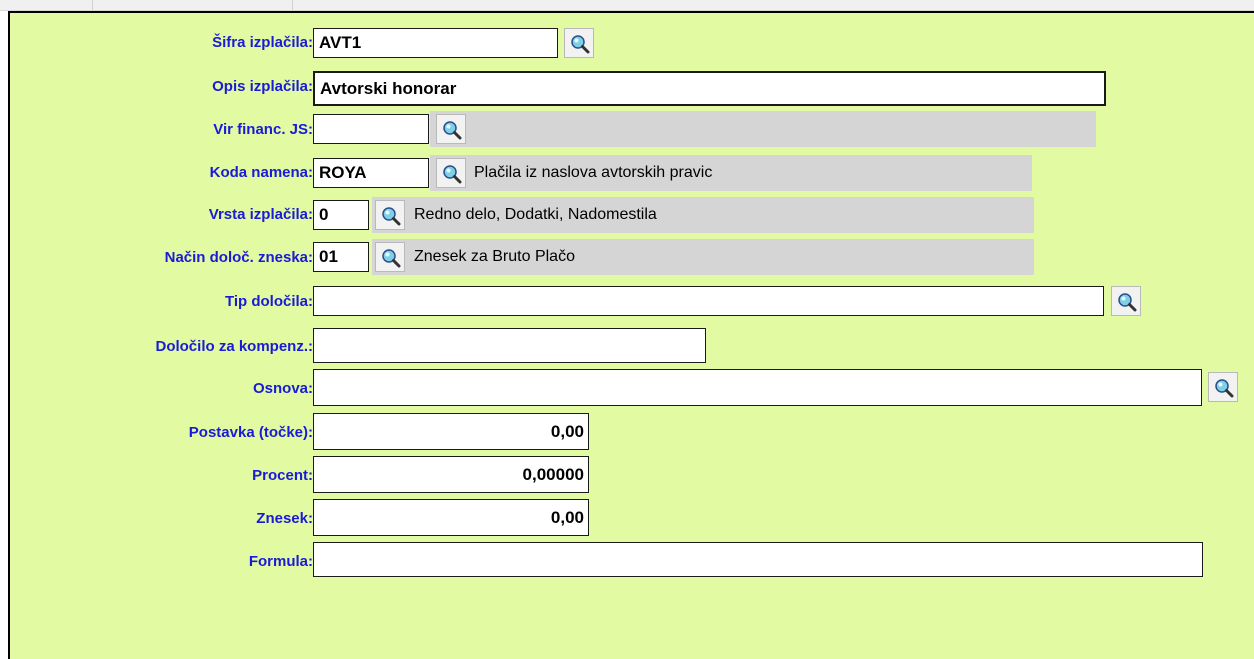 The height and width of the screenshot is (659, 1254). Describe the element at coordinates (494, 256) in the screenshot. I see `nacin-description: Znesek za Bruto Plačo` at that location.